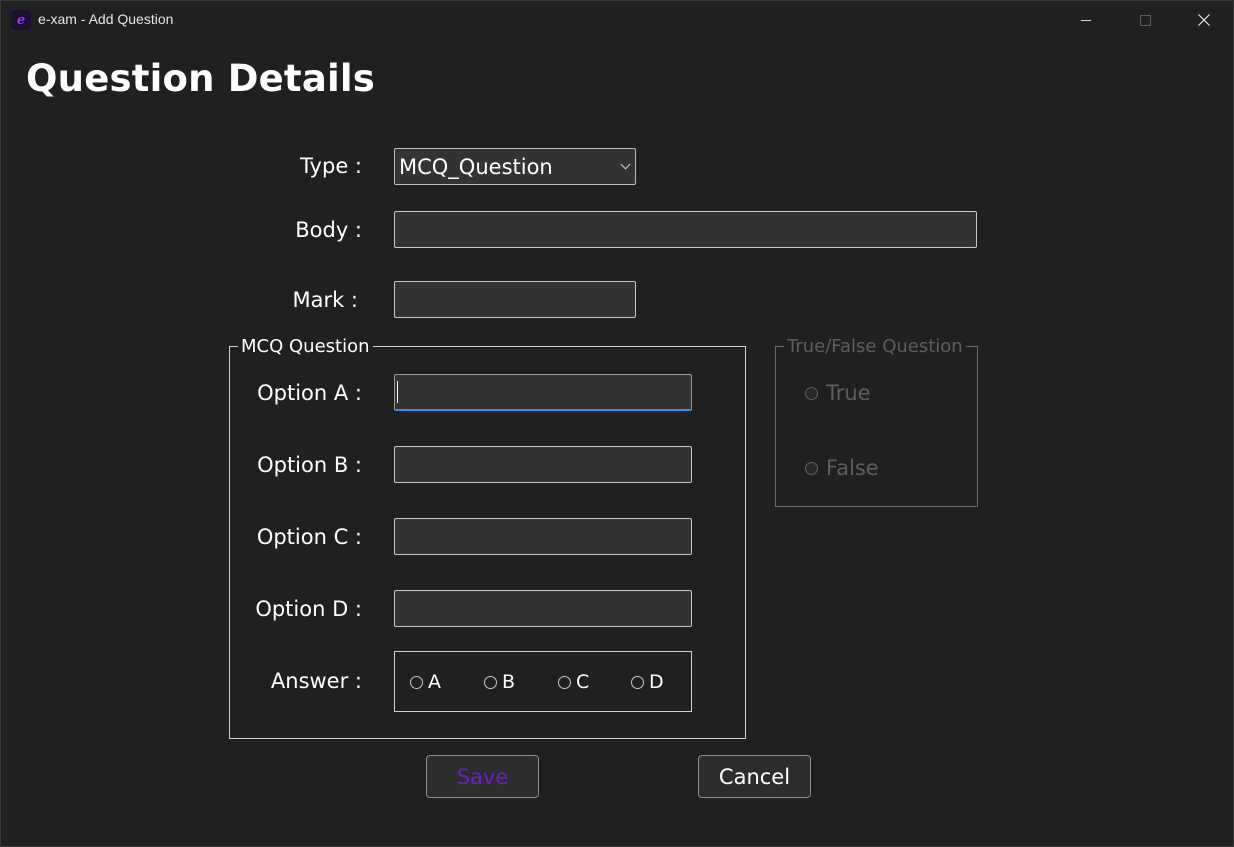 The height and width of the screenshot is (847, 1234). I want to click on type-select: MCQ_Question, so click(515, 166).